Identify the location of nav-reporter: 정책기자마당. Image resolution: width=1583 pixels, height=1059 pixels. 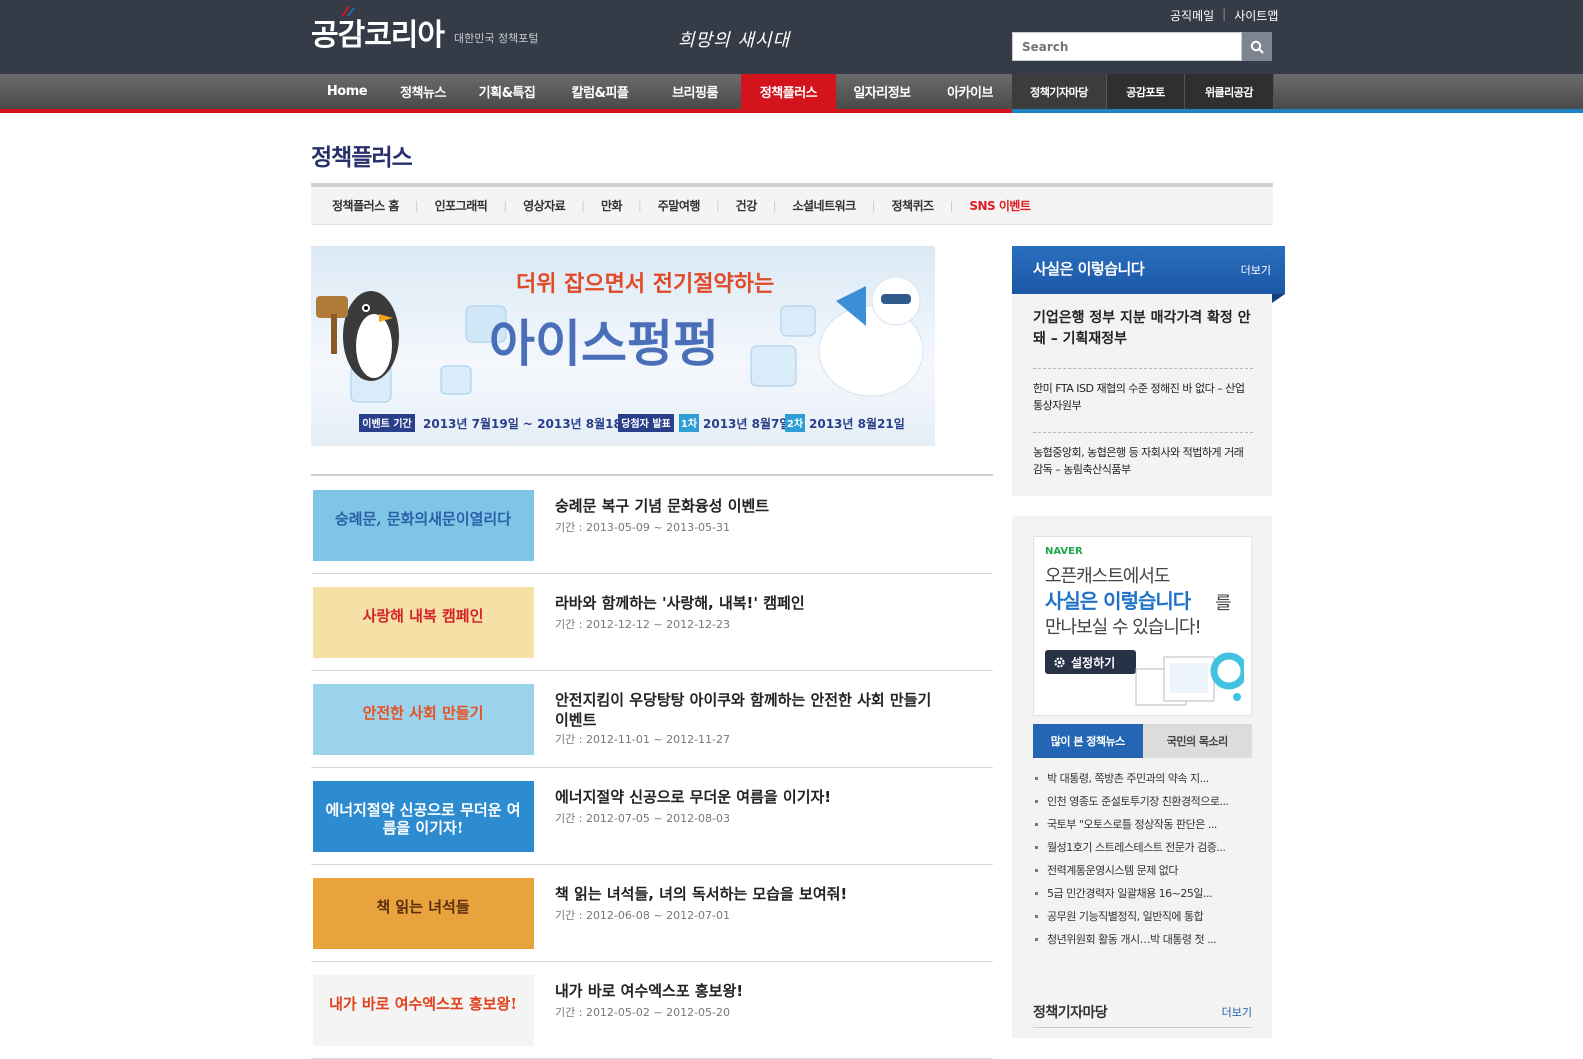
(1059, 91).